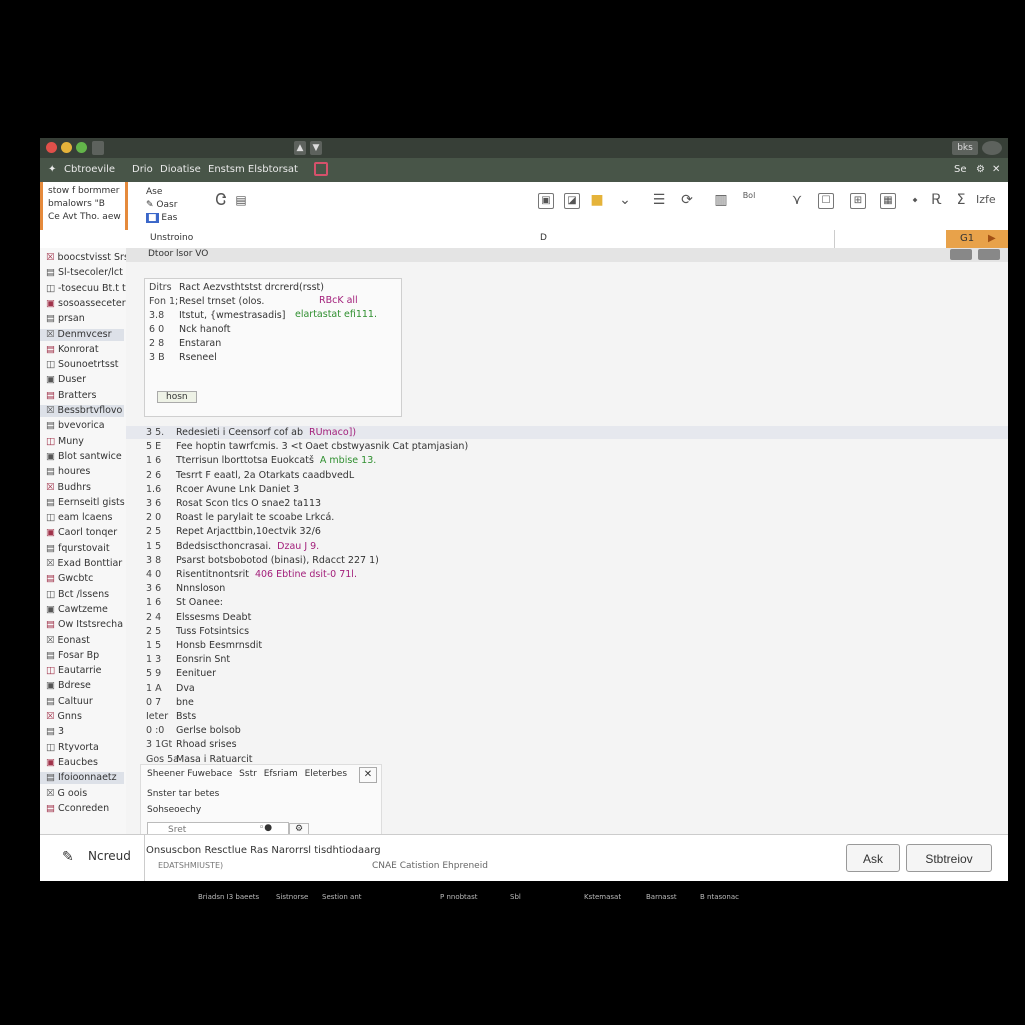 The width and height of the screenshot is (1025, 1025). Describe the element at coordinates (240, 517) in the screenshot. I see `table-row: 2 0 Roast le parylait te scoabe Lrkcá.` at that location.